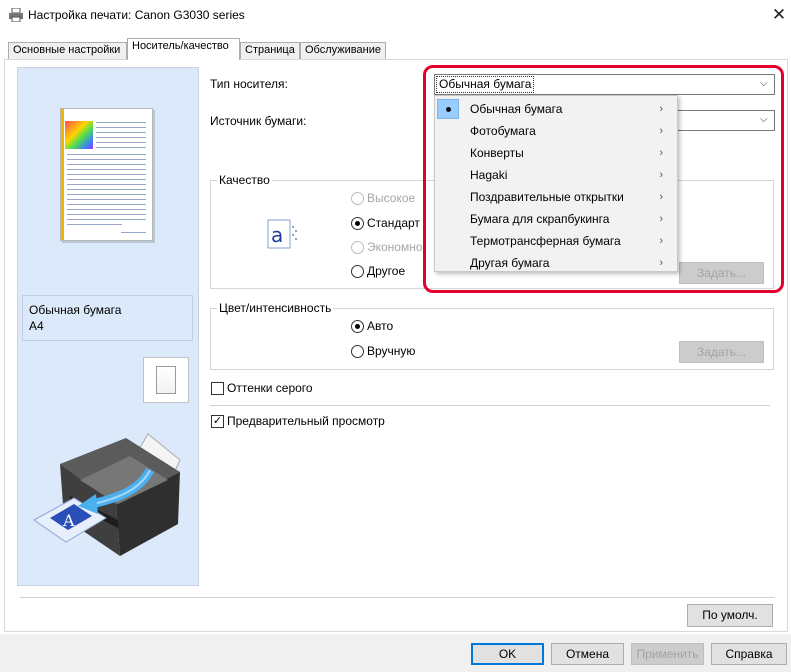 The width and height of the screenshot is (791, 672). Describe the element at coordinates (136, 15) in the screenshot. I see `window-title: Настройка печати: Canon G3030 series` at that location.